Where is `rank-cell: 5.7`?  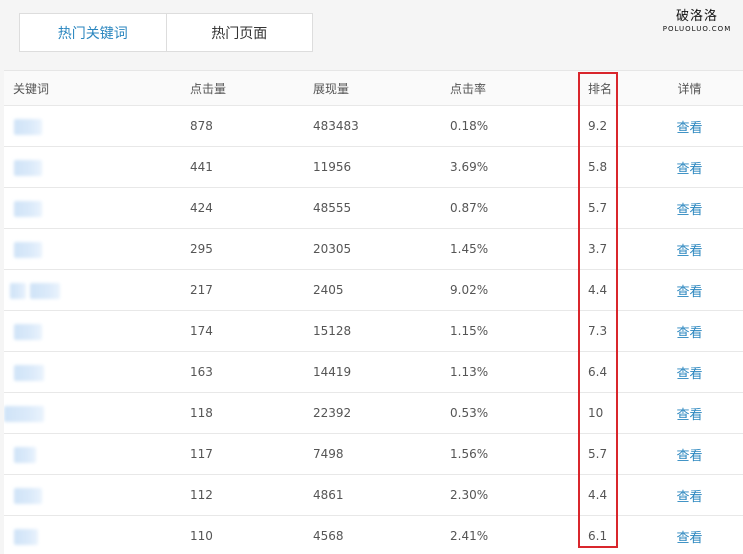
rank-cell: 5.7 is located at coordinates (598, 208).